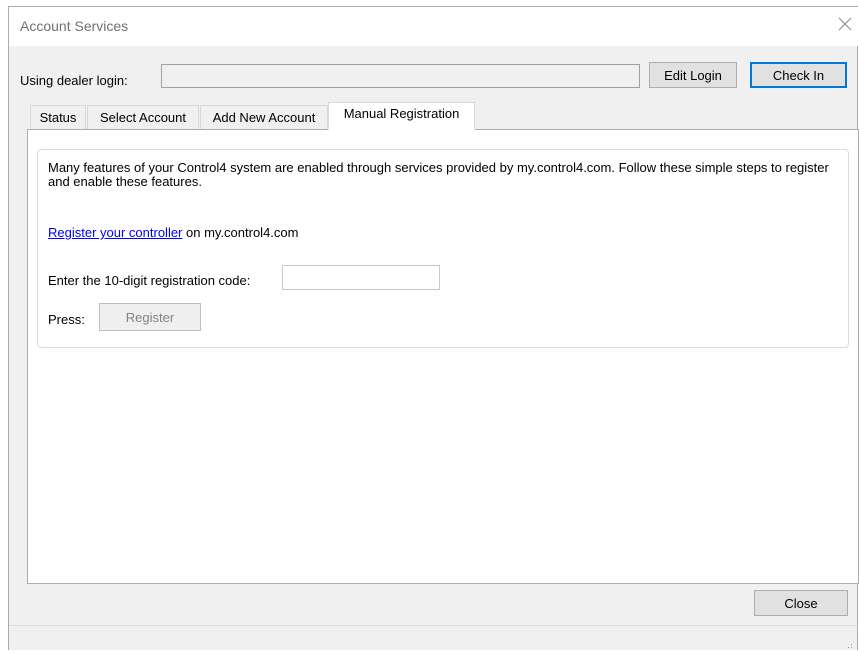 The width and height of the screenshot is (859, 653). I want to click on registration-code-input, so click(361, 277).